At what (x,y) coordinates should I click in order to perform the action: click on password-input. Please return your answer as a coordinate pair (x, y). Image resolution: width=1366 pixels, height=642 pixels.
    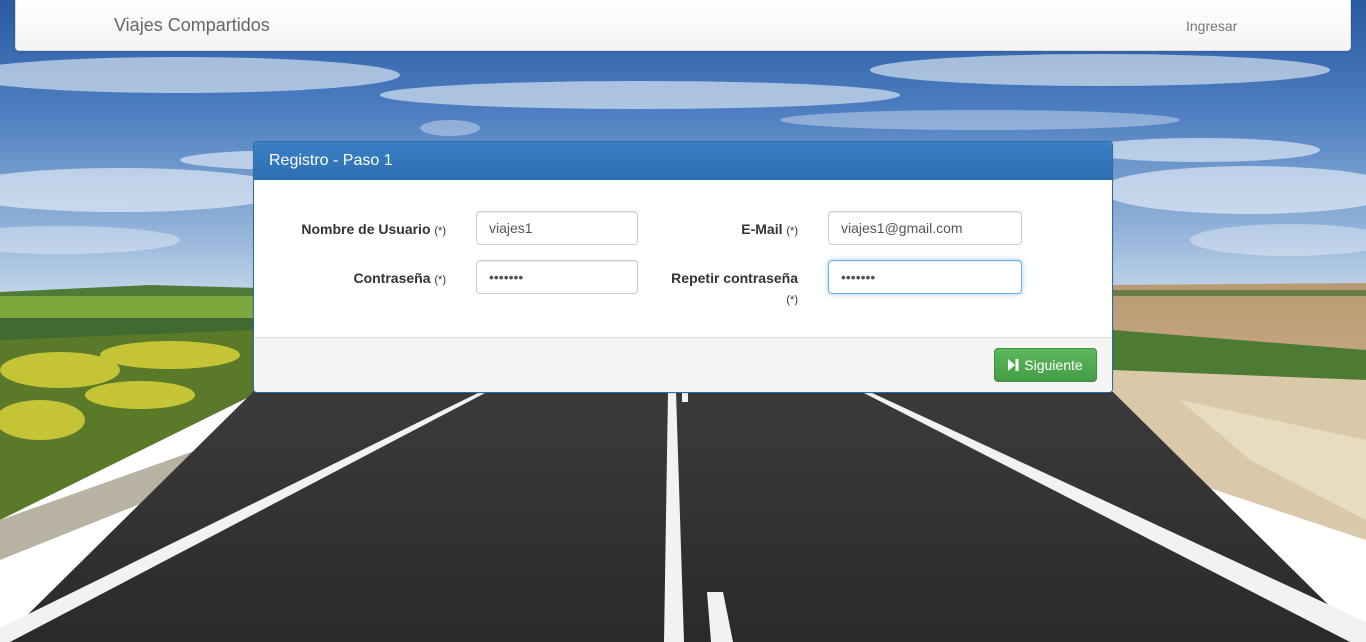
    Looking at the image, I should click on (557, 277).